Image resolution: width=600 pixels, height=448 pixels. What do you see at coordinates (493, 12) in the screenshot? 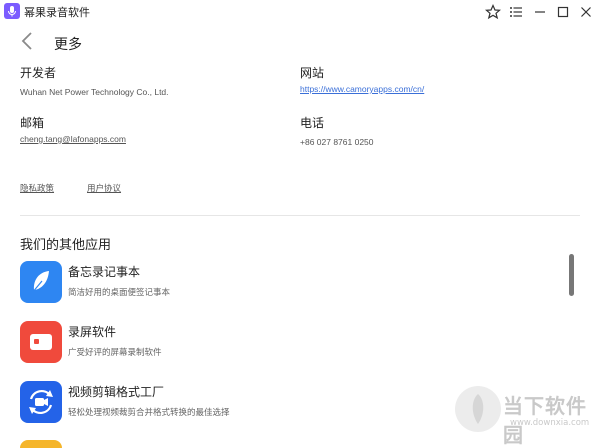
I see `star-icon` at bounding box center [493, 12].